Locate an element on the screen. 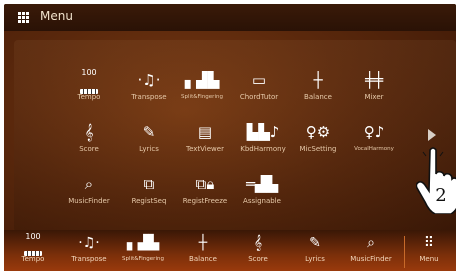 This screenshot has height=275, width=457. menu-item-label: Mixer is located at coordinates (374, 97).